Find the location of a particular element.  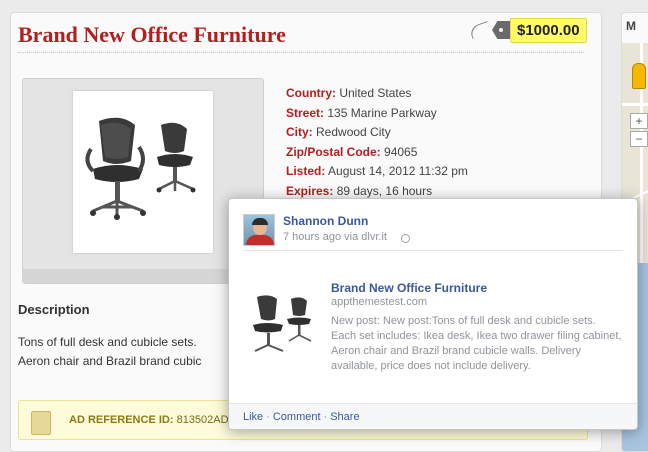

price-tag-icon is located at coordinates (501, 30).